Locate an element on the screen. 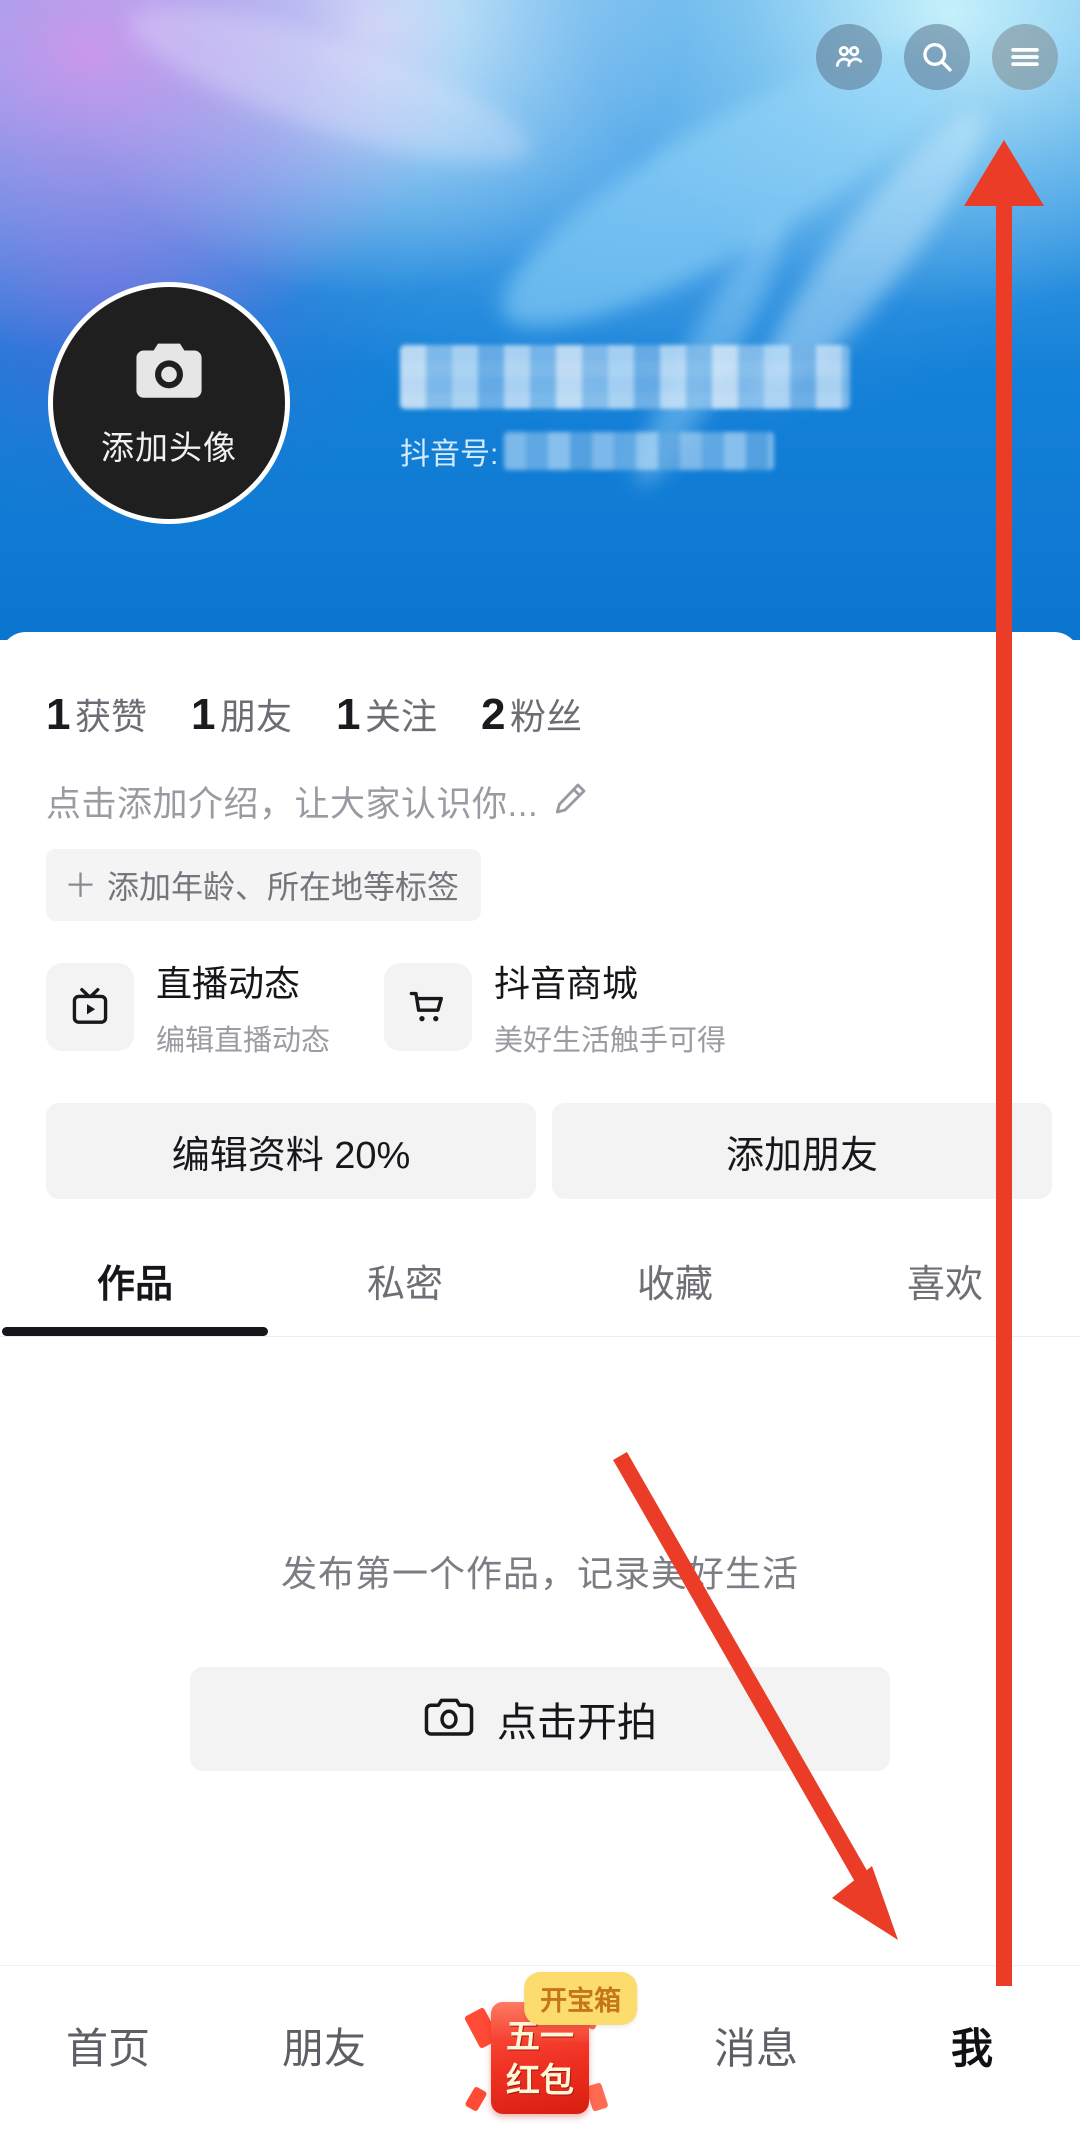 Image resolution: width=1080 pixels, height=2130 pixels. hamburger-menu-icon is located at coordinates (1025, 57).